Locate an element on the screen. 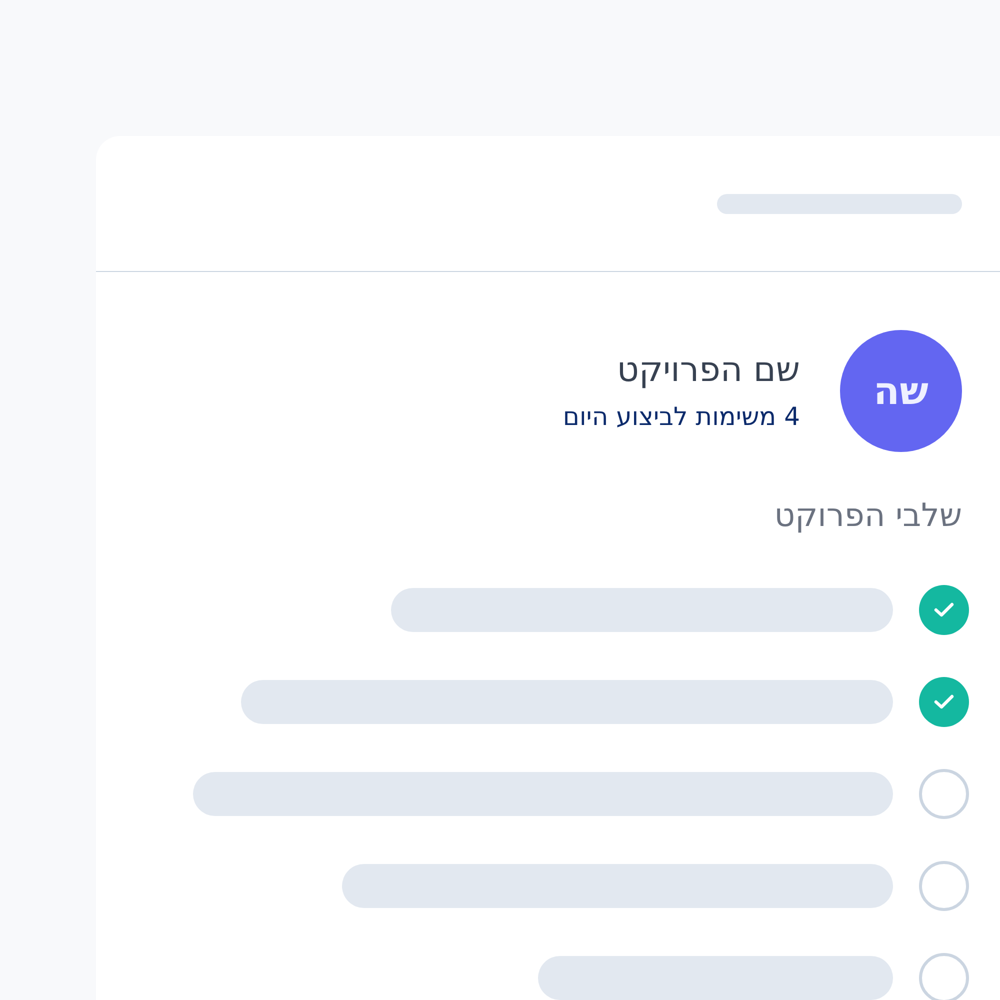  project-subtitle: 4 משימות לביצוע היום is located at coordinates (681, 416).